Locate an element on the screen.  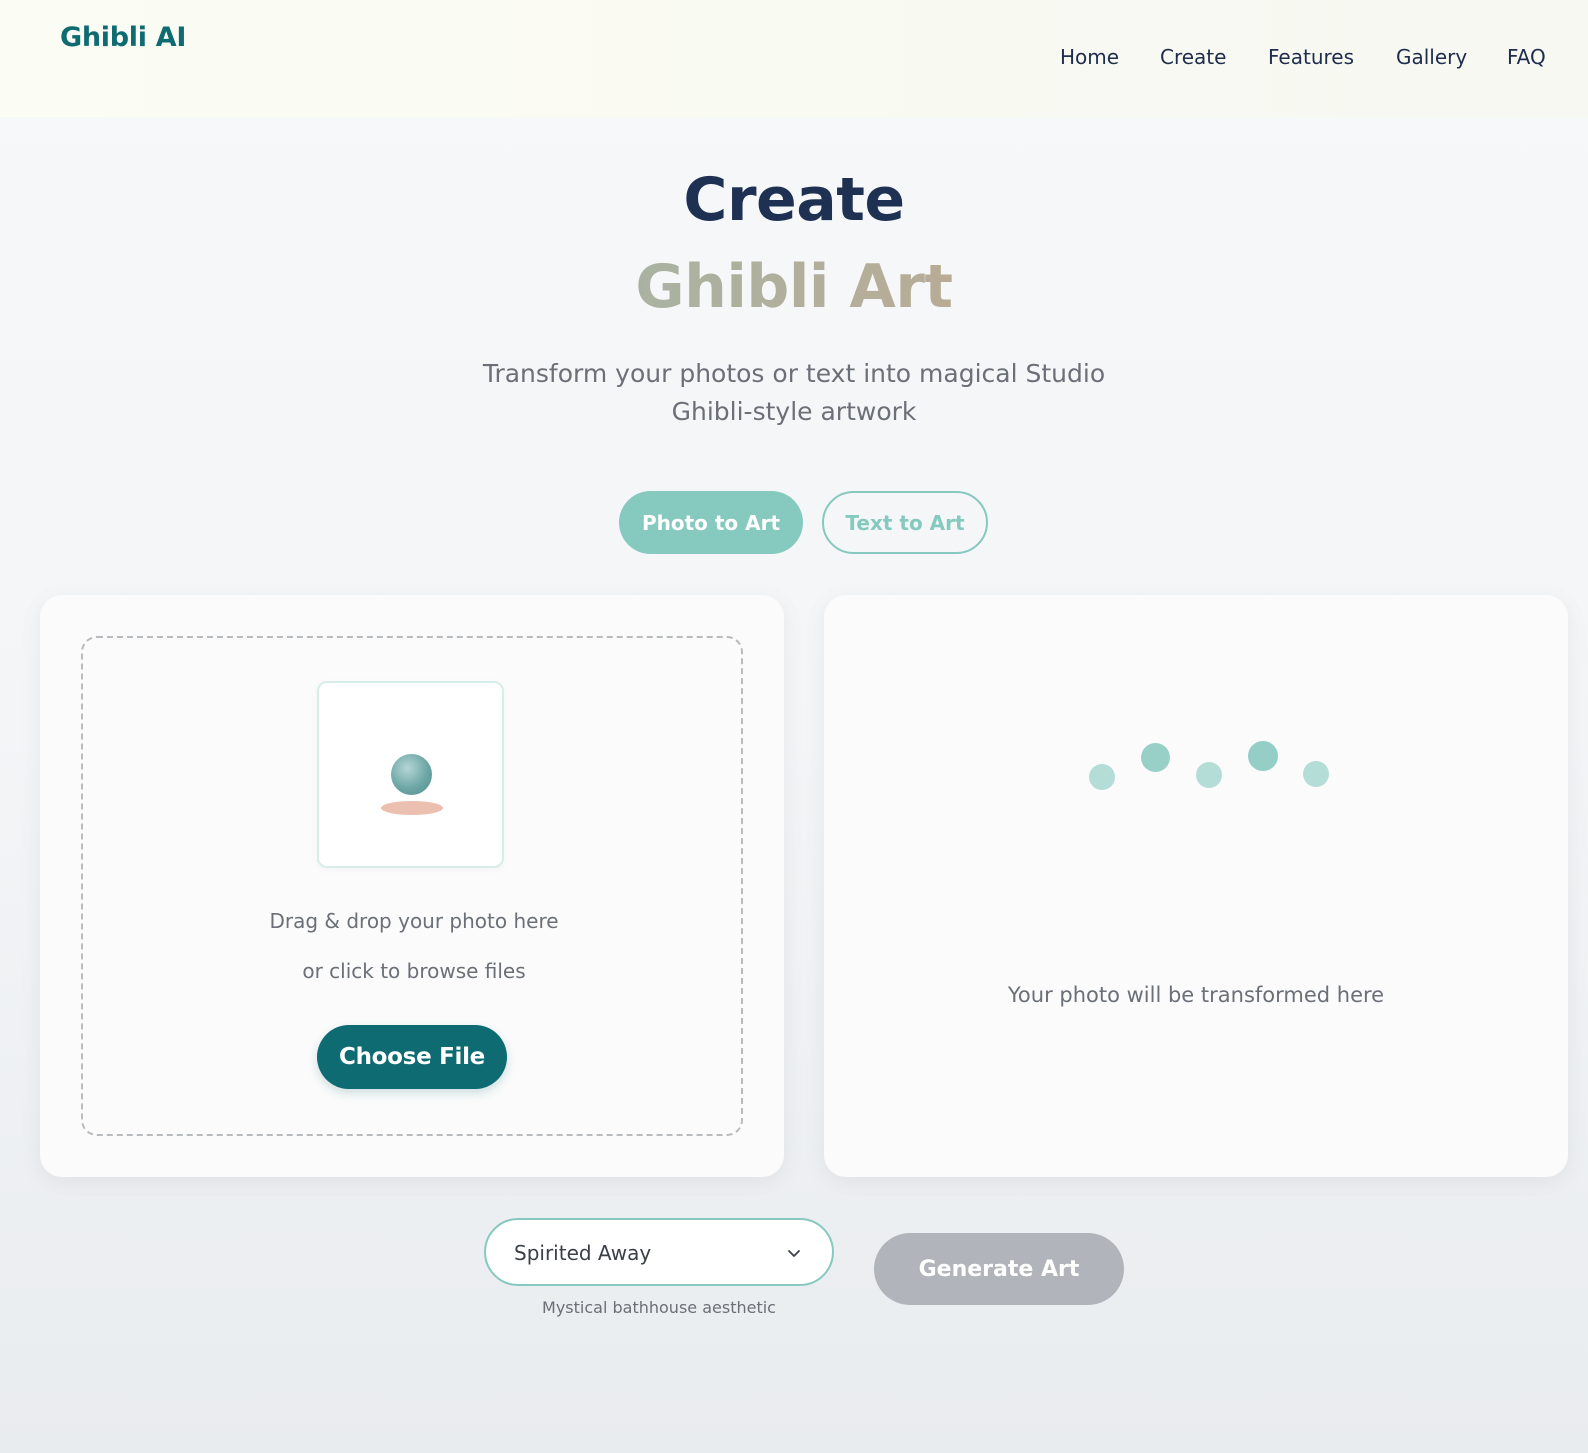
orb-shadow is located at coordinates (412, 808).